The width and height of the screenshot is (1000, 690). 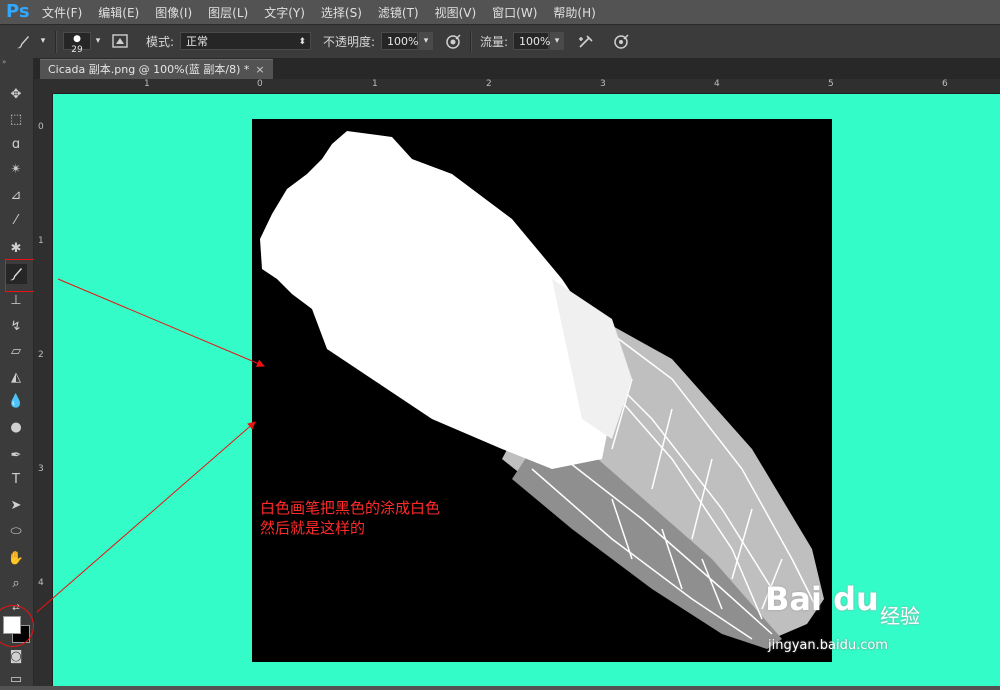 I want to click on watermark-url: jingyan.baidu.com, so click(x=828, y=645).